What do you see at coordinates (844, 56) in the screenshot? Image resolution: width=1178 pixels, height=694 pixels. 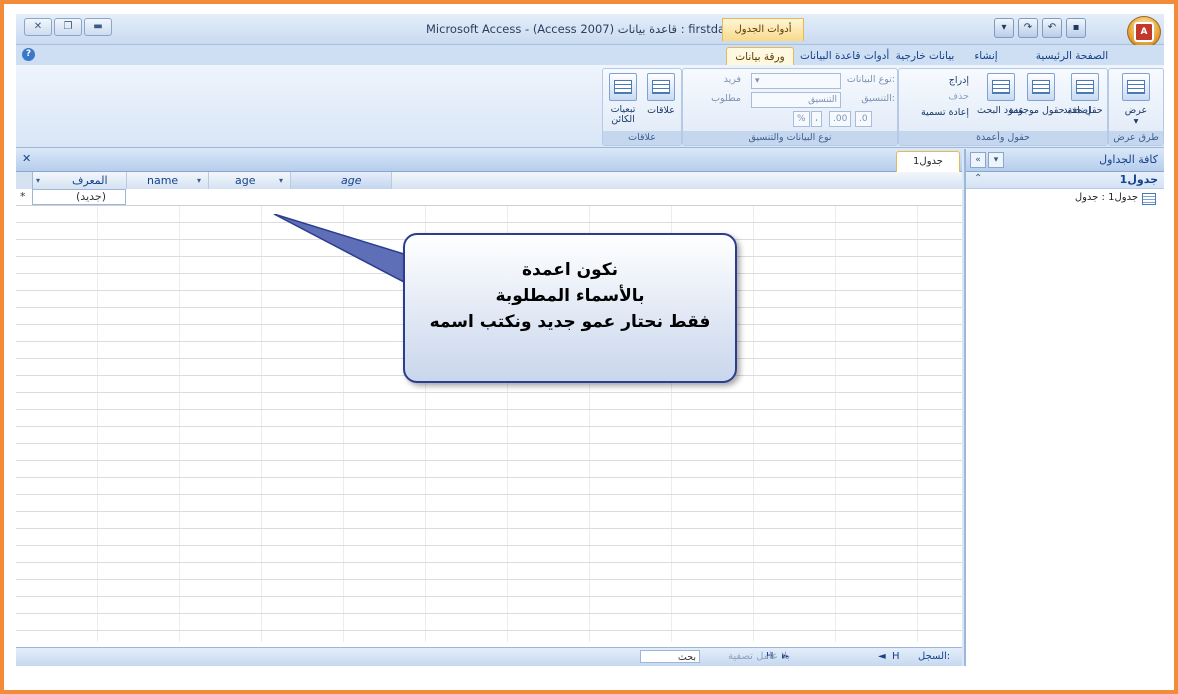 I see `tab-database-tools: أدوات قاعدة البيانات` at bounding box center [844, 56].